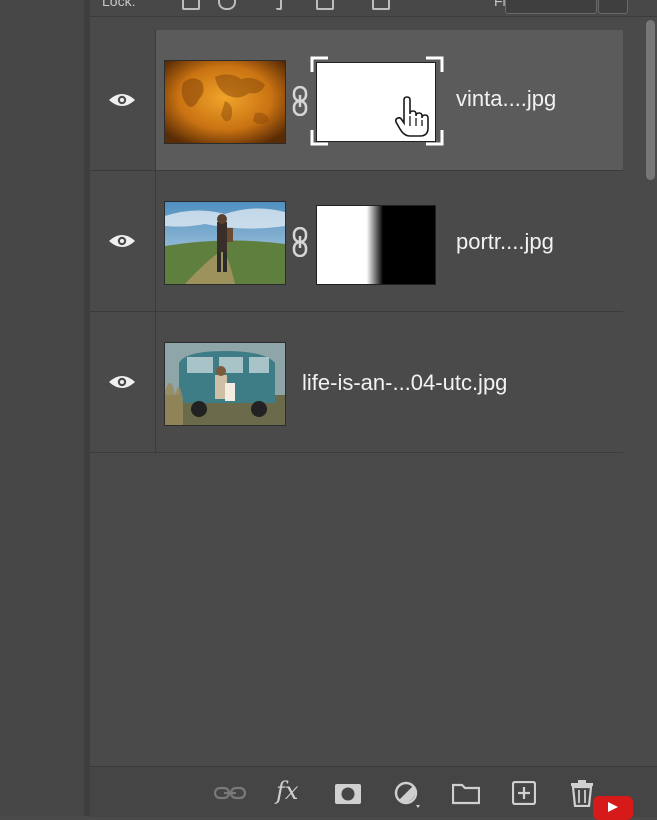 Image resolution: width=657 pixels, height=820 pixels. I want to click on layer-row: life-is-an-...04-utc.jpg, so click(356, 382).